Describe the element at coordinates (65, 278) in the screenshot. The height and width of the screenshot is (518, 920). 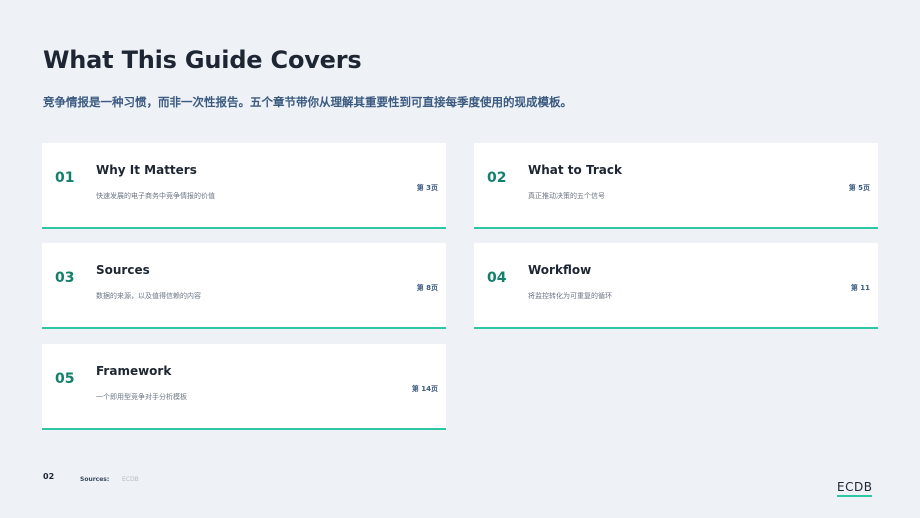
I see `chapter-number: 03` at that location.